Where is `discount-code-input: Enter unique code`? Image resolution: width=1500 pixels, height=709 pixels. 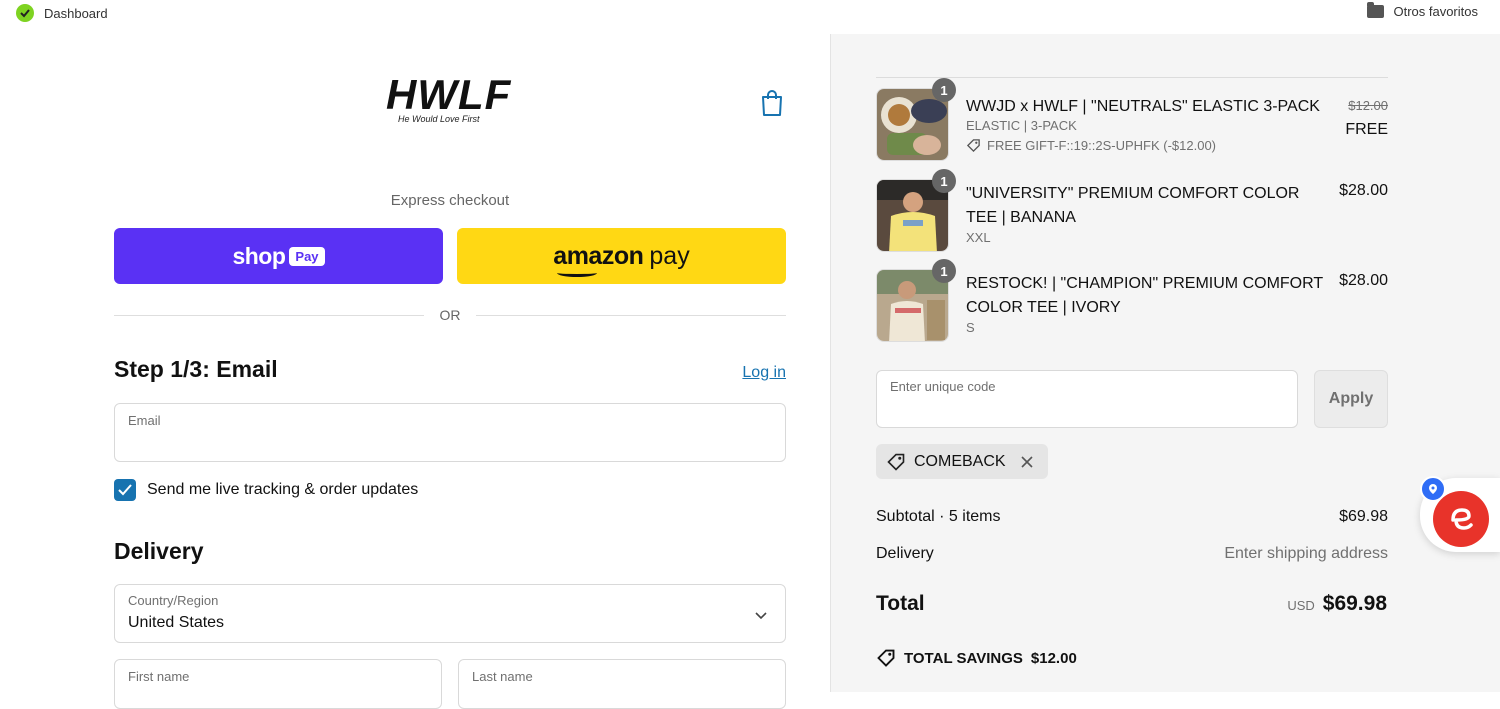 discount-code-input: Enter unique code is located at coordinates (1087, 399).